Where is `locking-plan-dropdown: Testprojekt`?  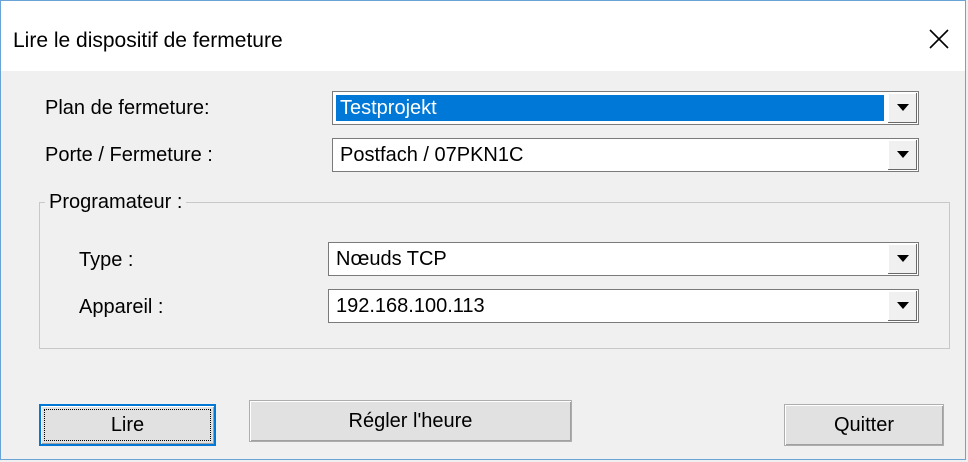 locking-plan-dropdown: Testprojekt is located at coordinates (625, 108).